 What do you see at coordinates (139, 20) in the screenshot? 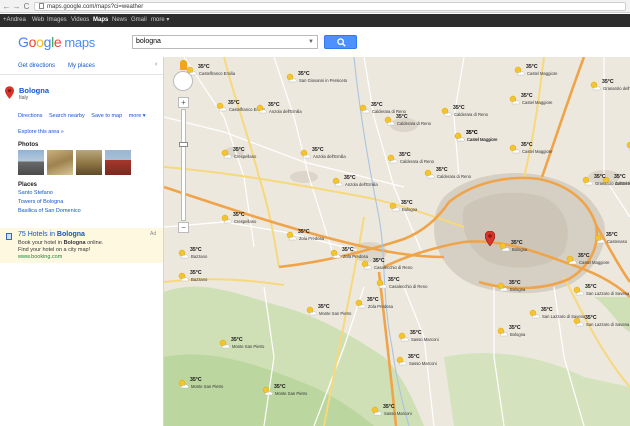
I see `gbar-item: Gmail` at bounding box center [139, 20].